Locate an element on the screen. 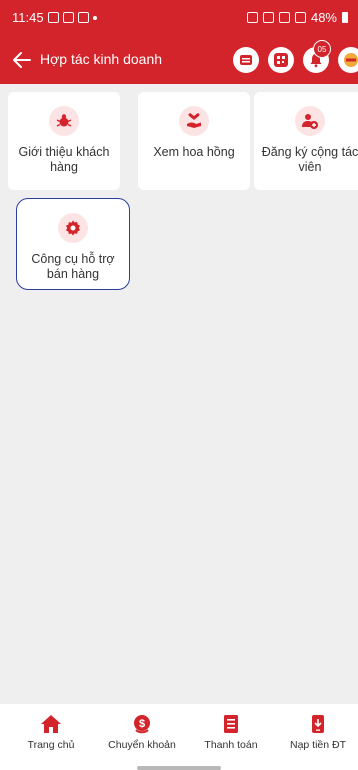  mute-icon is located at coordinates (268, 17).